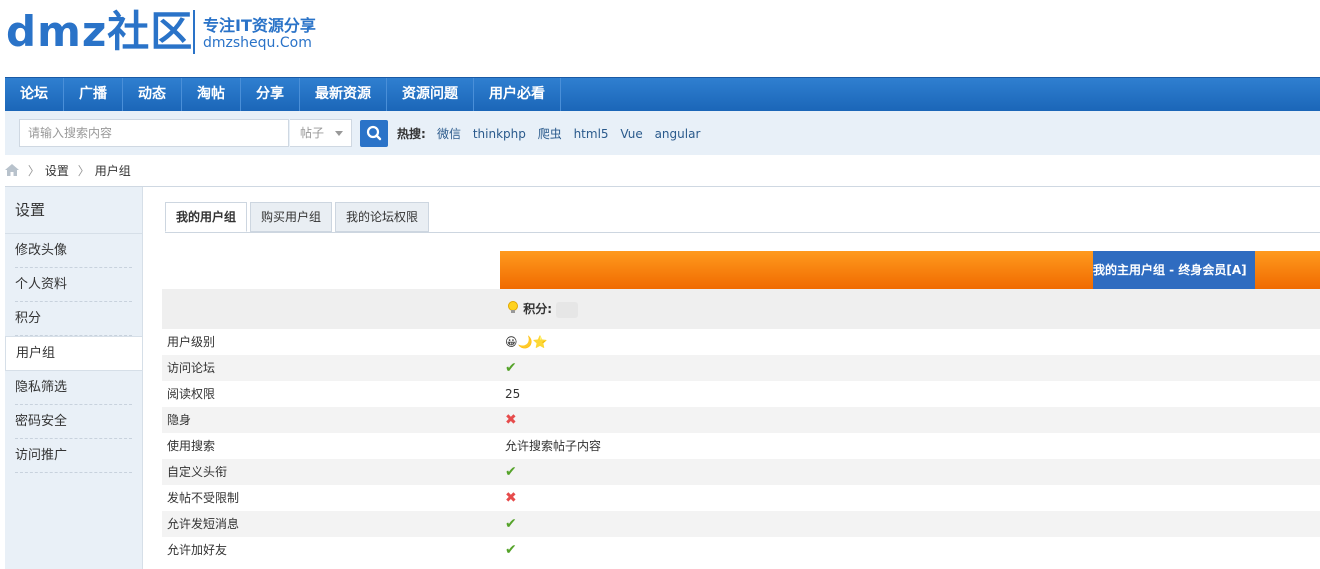 The width and height of the screenshot is (1320, 569). I want to click on site-logo: dmz社区, so click(99, 32).